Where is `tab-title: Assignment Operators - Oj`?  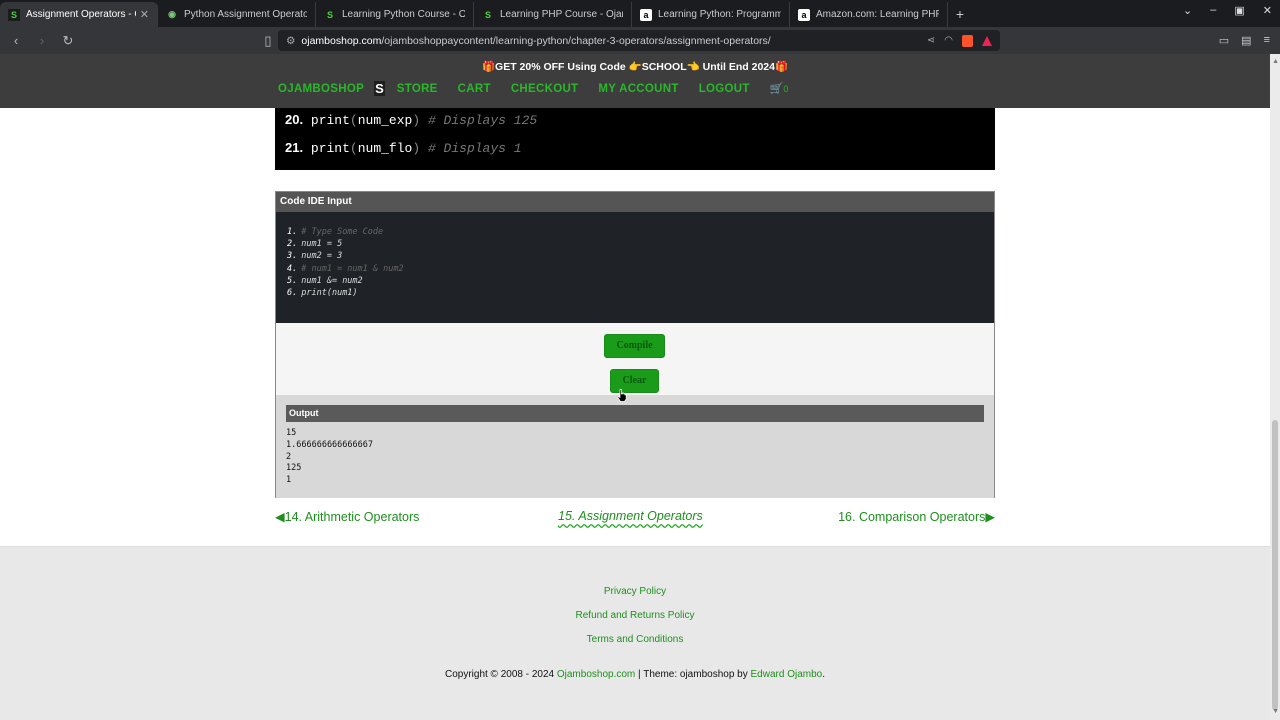
tab-title: Assignment Operators - Oj is located at coordinates (81, 14).